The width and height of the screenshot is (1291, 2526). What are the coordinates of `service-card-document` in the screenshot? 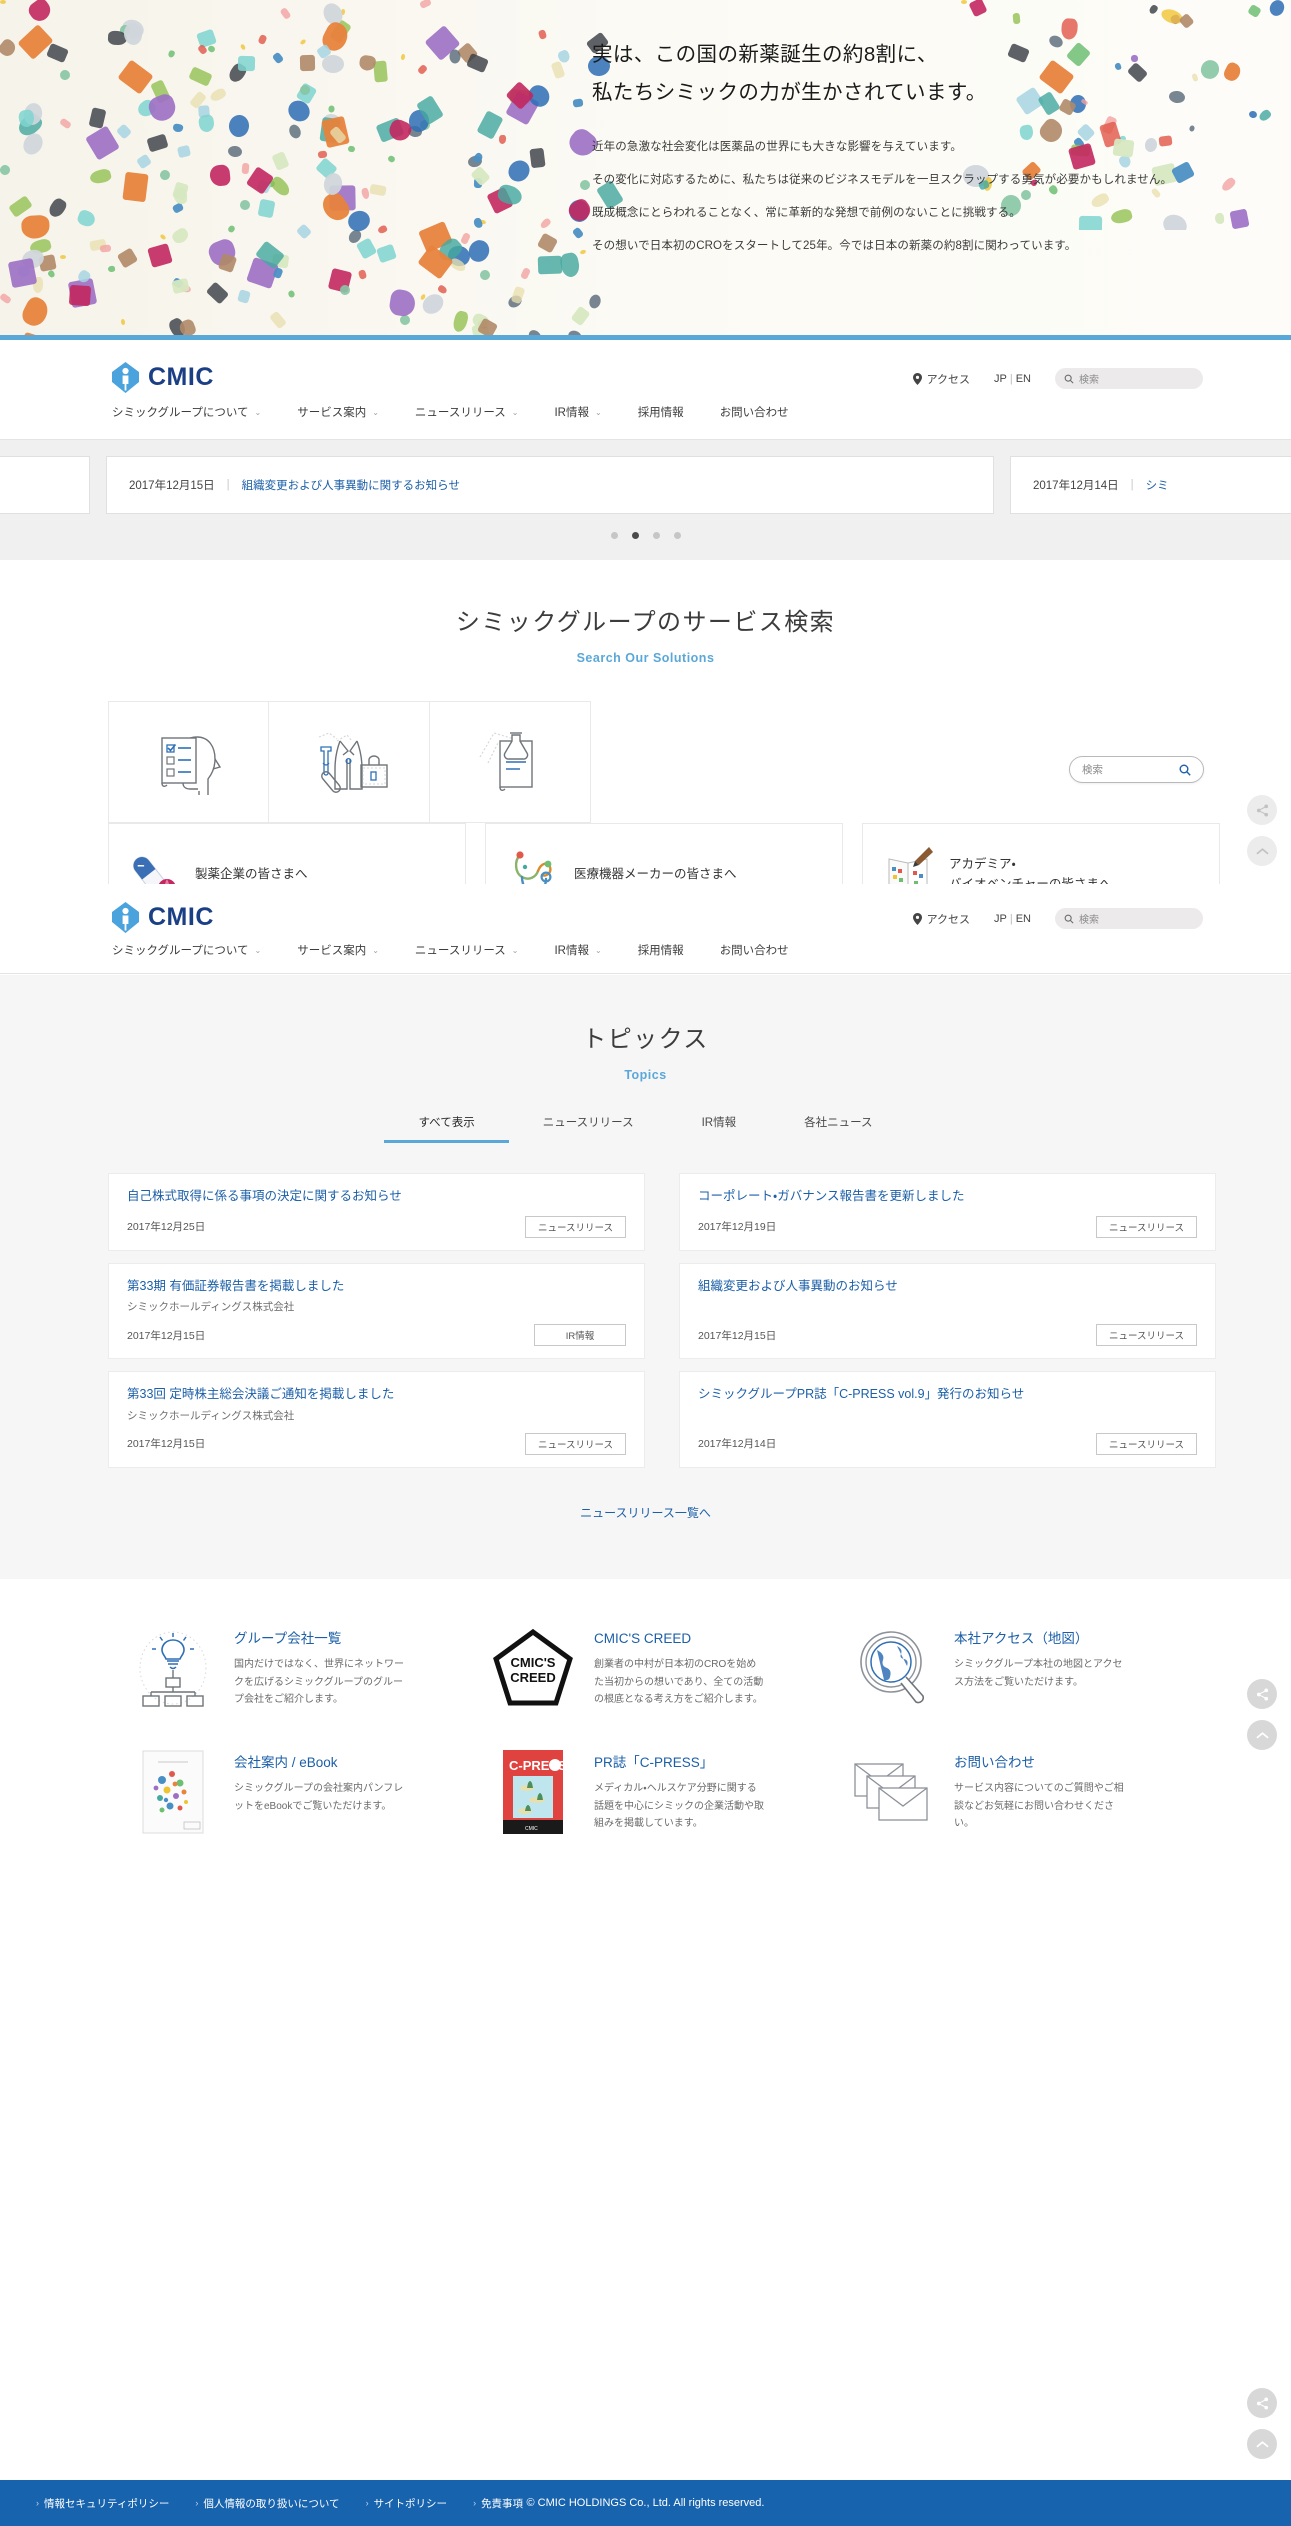 It's located at (510, 762).